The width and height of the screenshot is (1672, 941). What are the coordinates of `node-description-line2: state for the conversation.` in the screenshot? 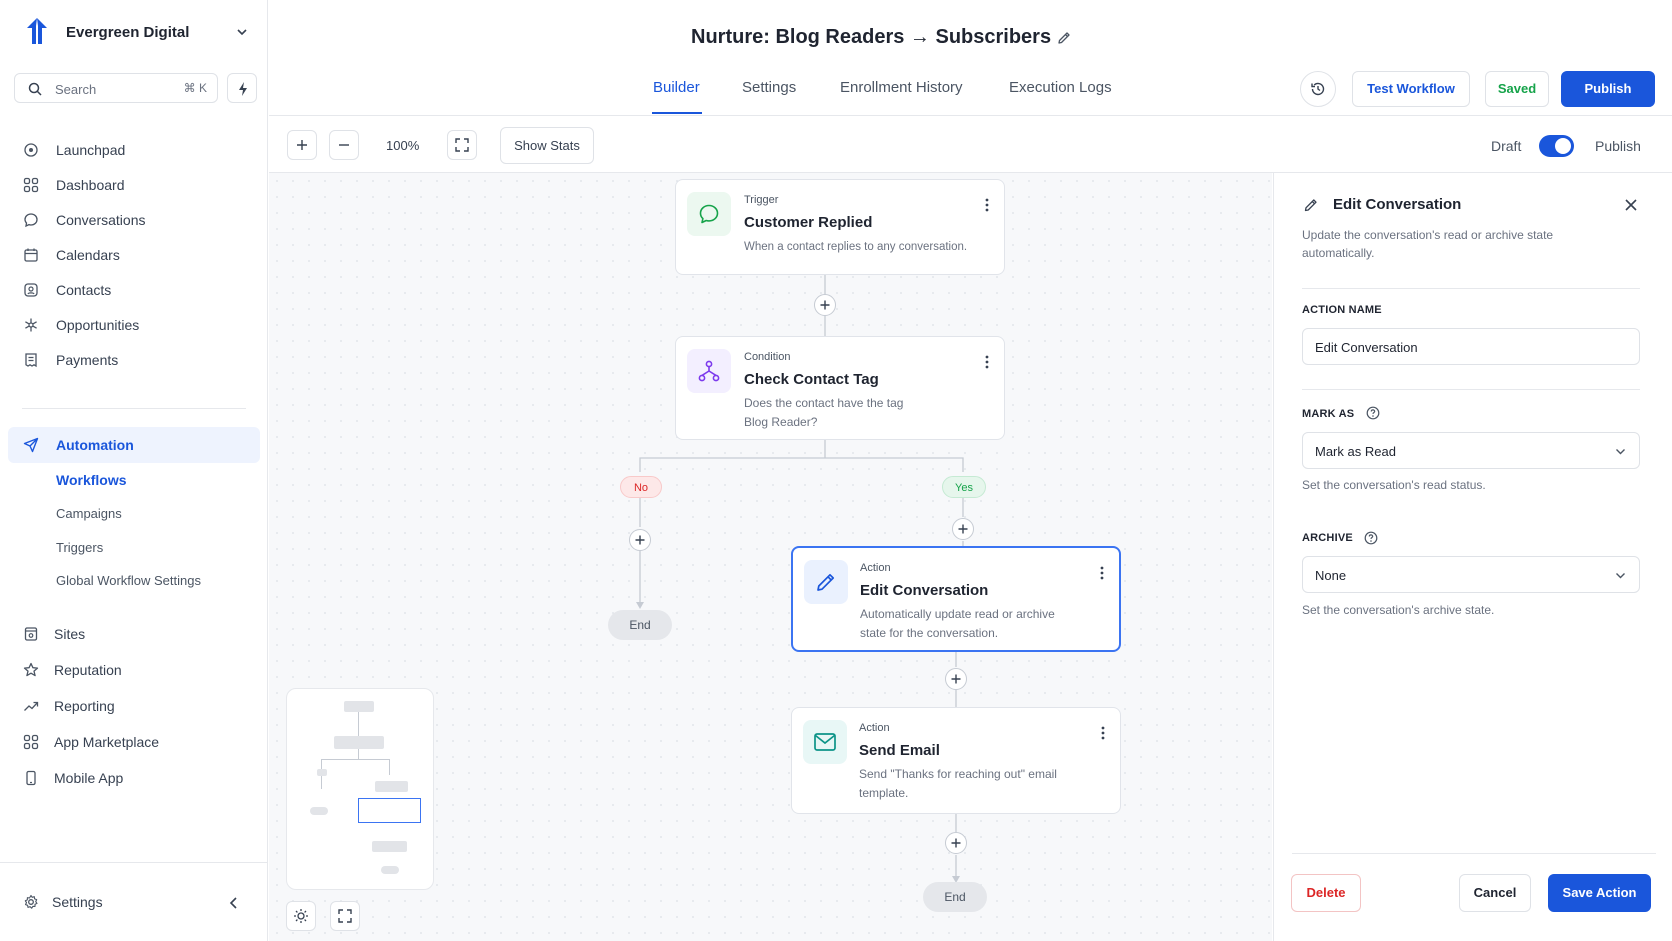 It's located at (929, 633).